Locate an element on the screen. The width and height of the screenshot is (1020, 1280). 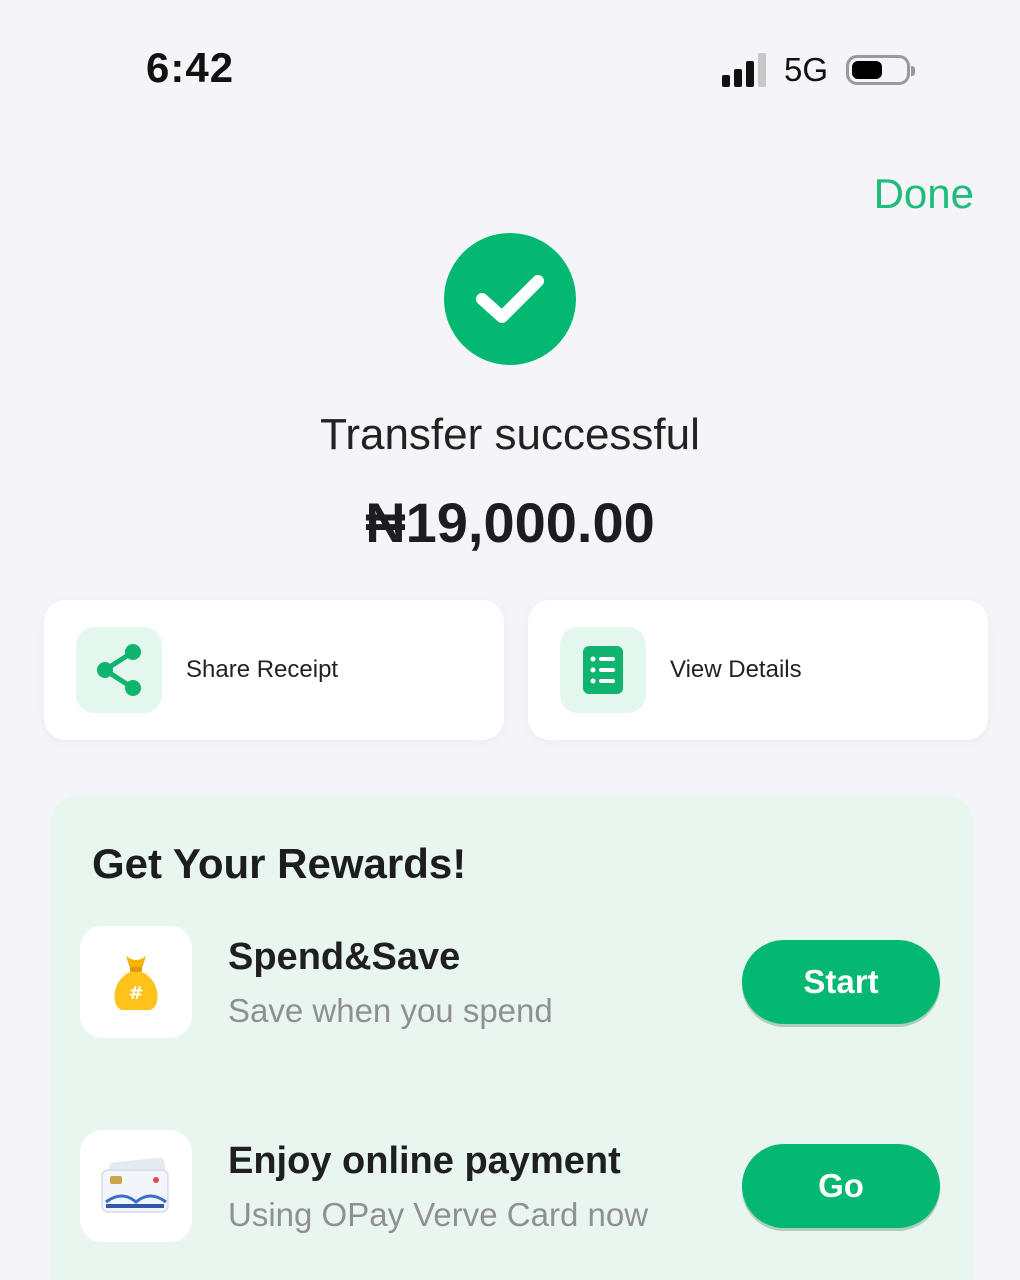
status-indicators: 5G is located at coordinates (819, 70).